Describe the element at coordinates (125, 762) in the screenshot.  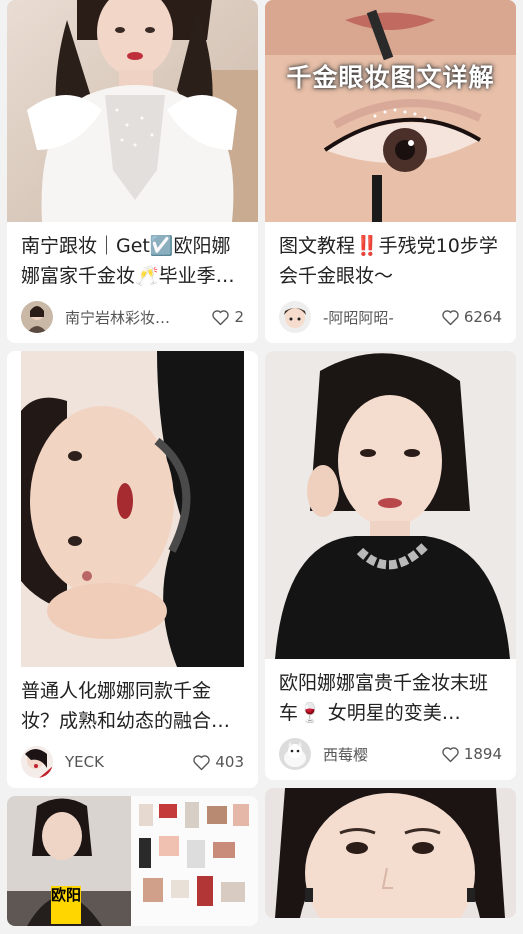
I see `author-name: YECK` at that location.